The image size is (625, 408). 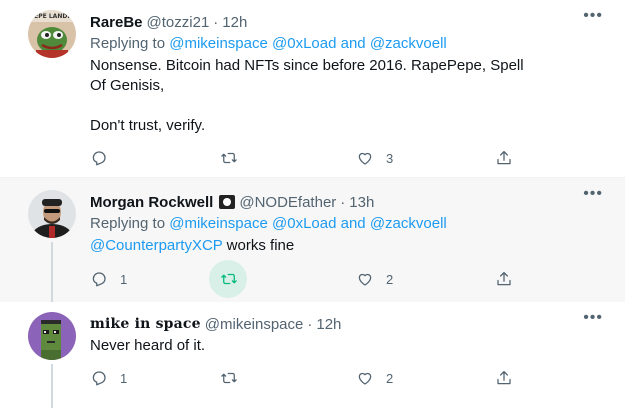 I want to click on pirate-flag-icon, so click(x=227, y=202).